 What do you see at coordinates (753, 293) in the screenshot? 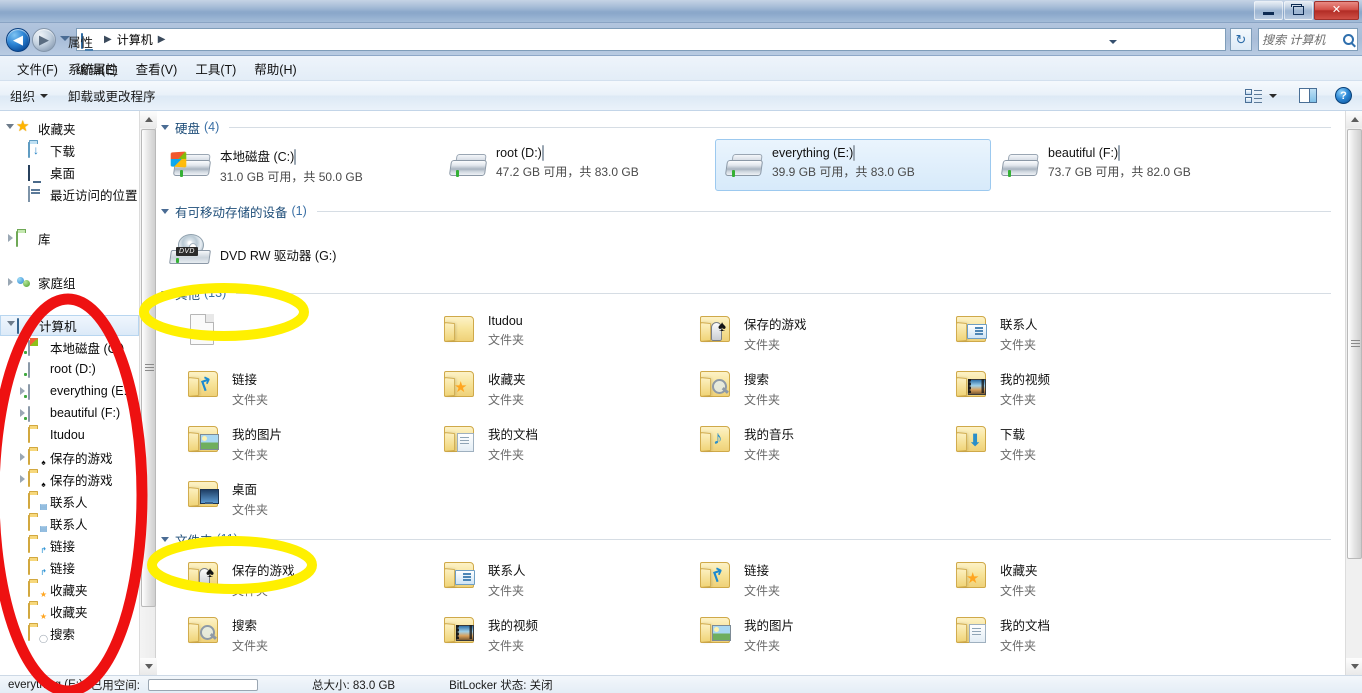
I see `group-header-others: 其他 (13)` at bounding box center [753, 293].